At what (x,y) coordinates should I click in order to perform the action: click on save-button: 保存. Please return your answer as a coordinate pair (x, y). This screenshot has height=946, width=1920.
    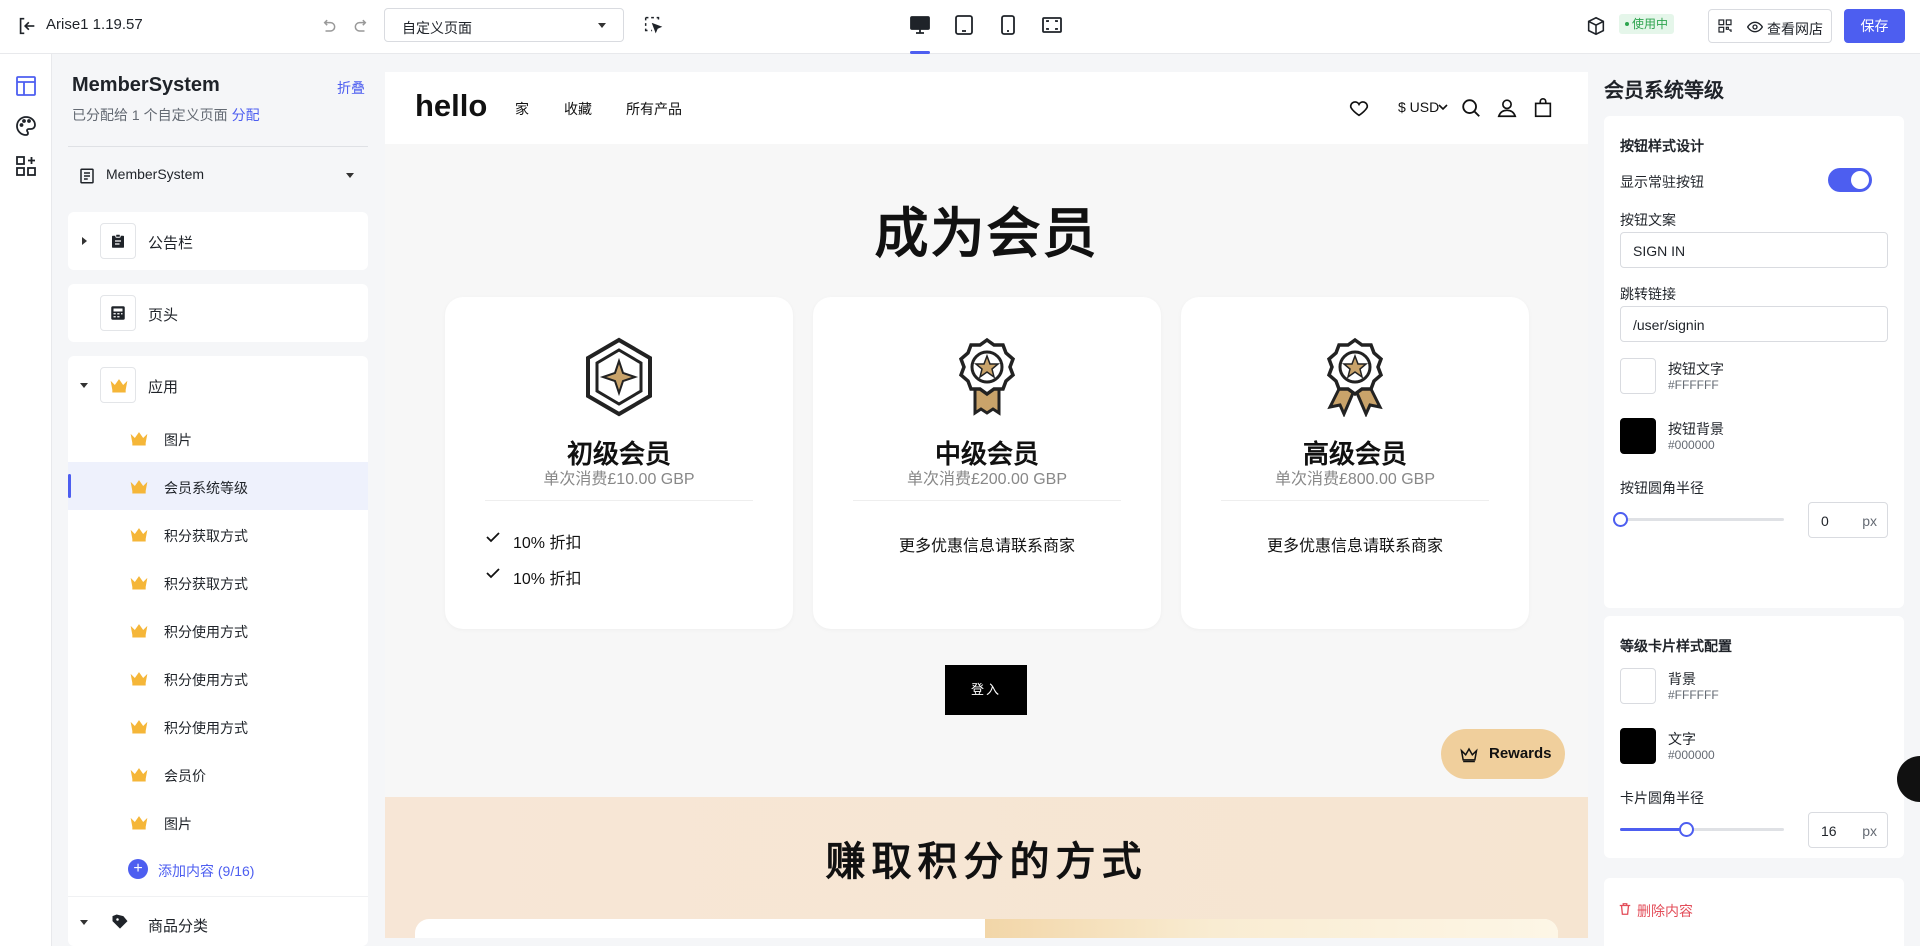
    Looking at the image, I should click on (1874, 26).